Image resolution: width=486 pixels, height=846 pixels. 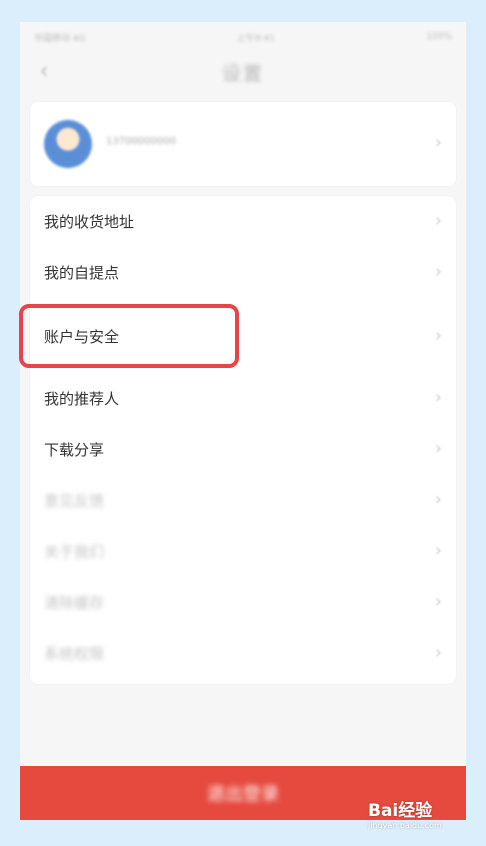 What do you see at coordinates (243, 272) in the screenshot?
I see `menu-item-pickup-point: 我的自提点 ›` at bounding box center [243, 272].